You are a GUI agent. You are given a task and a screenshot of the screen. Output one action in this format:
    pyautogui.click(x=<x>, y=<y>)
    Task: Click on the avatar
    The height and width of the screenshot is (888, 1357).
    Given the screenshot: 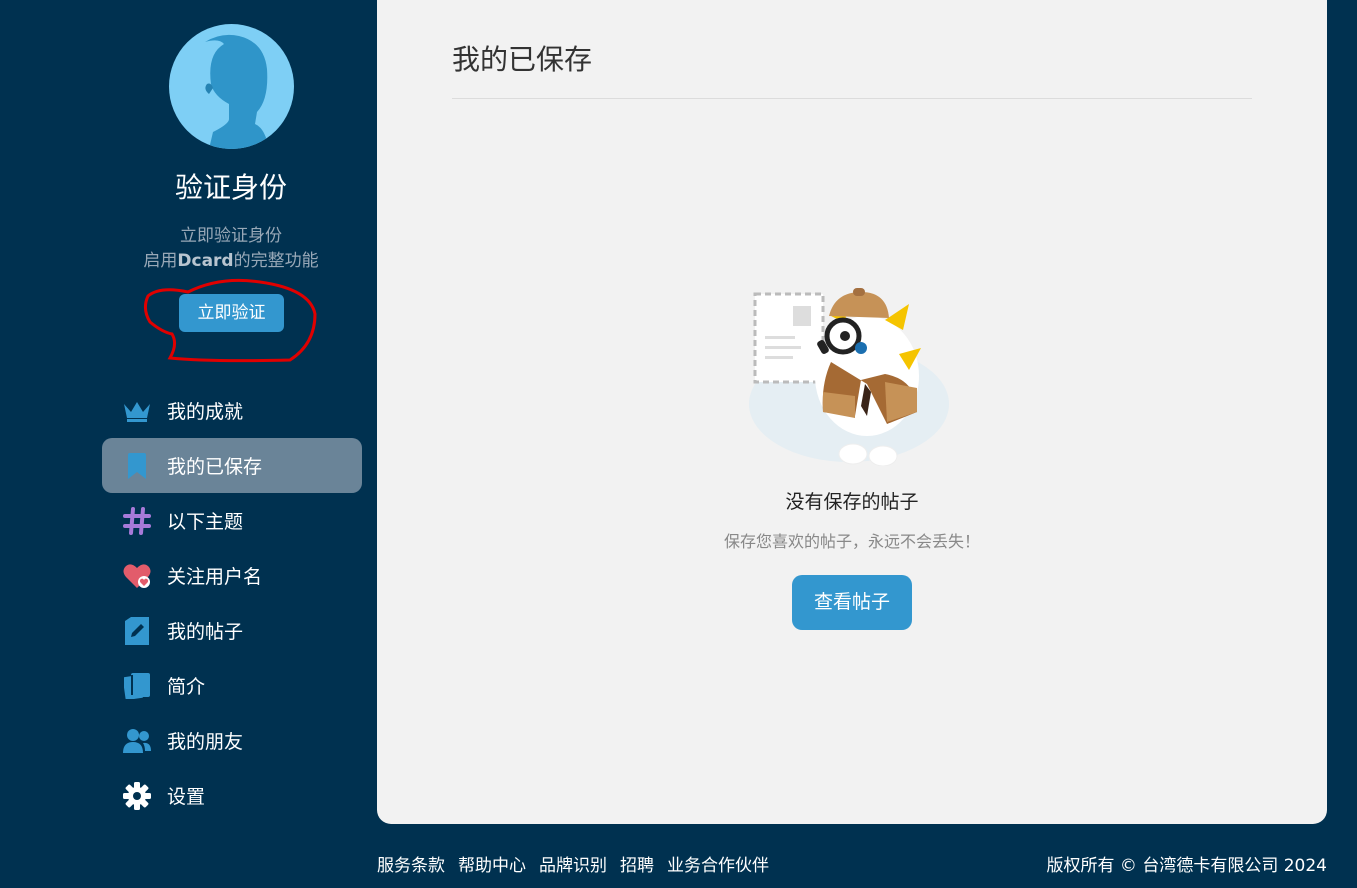 What is the action you would take?
    pyautogui.click(x=231, y=86)
    